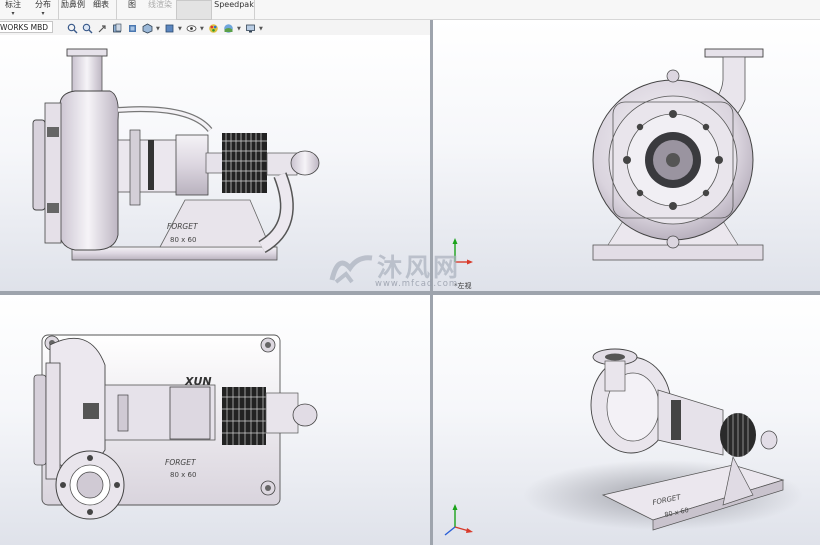 Image resolution: width=820 pixels, height=545 pixels. Describe the element at coordinates (72, 29) in the screenshot. I see `zoom-to-fit-icon` at that location.